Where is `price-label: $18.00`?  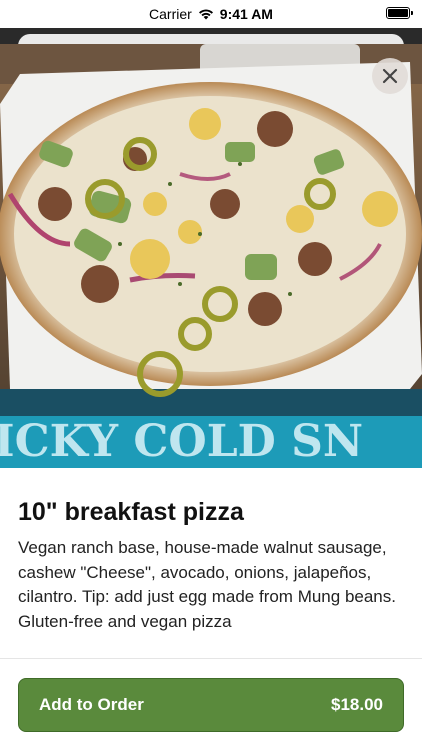
price-label: $18.00 is located at coordinates (357, 704).